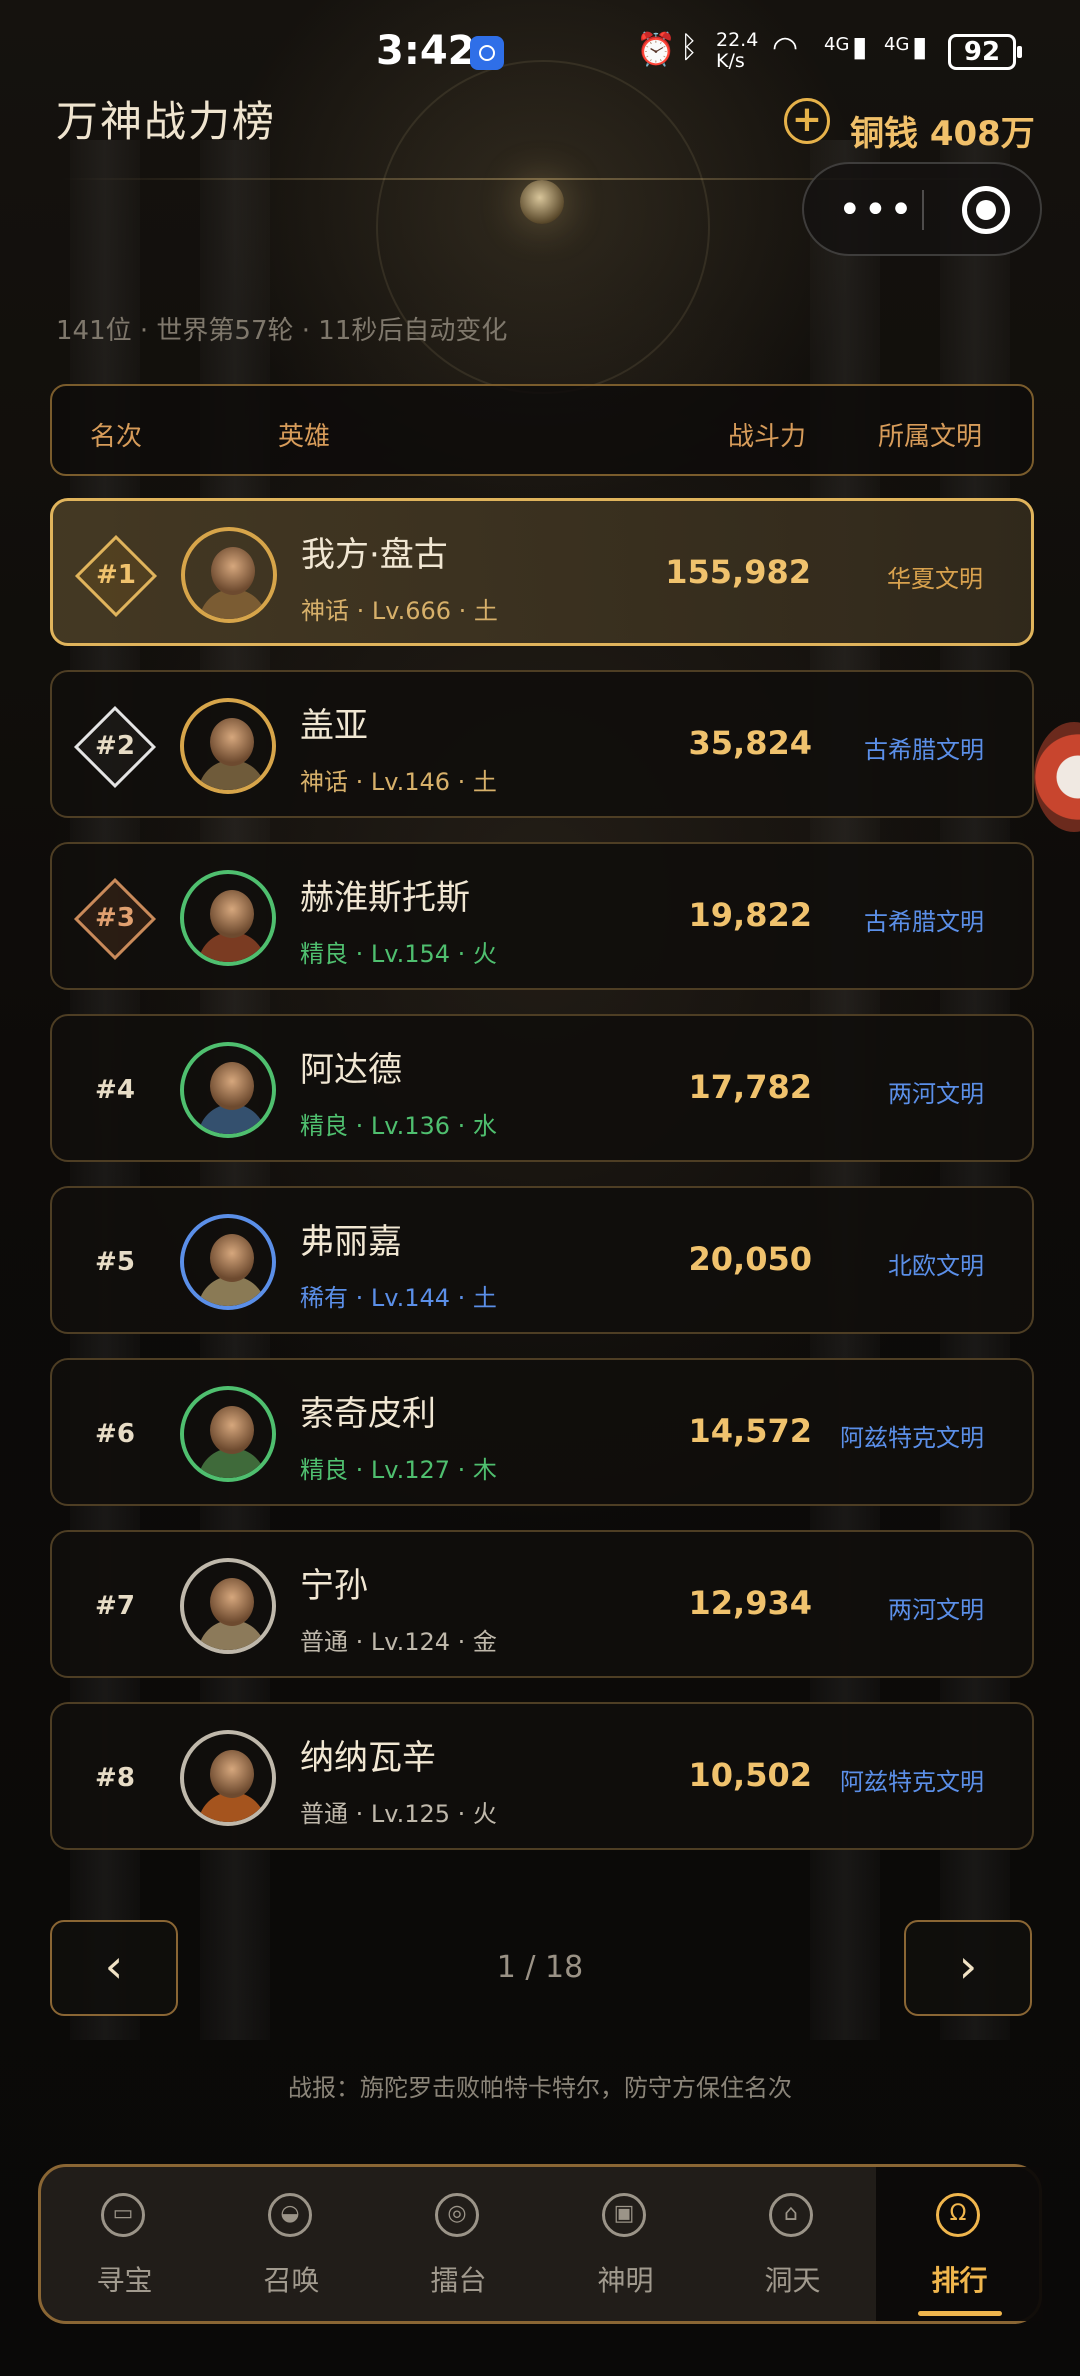  Describe the element at coordinates (542, 572) in the screenshot. I see `ranking-row: #1 我方·盘古 神话 · Lv.666 · 土 155,982 华夏文明` at that location.